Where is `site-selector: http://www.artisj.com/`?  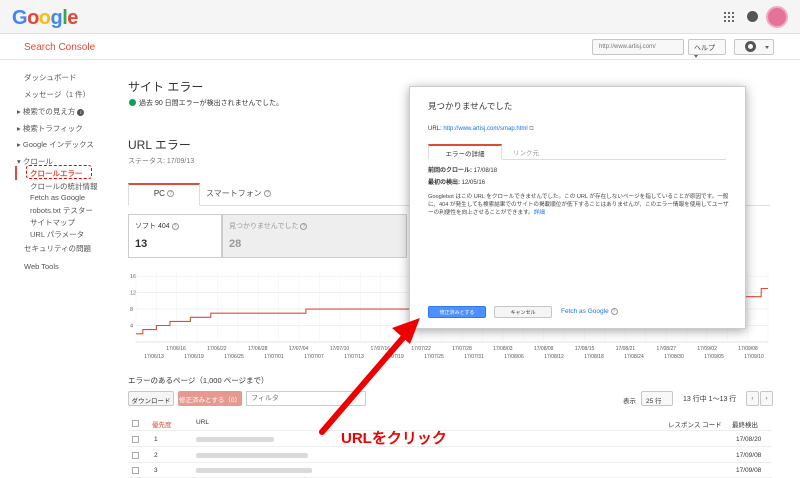 site-selector: http://www.artisj.com/ is located at coordinates (638, 47).